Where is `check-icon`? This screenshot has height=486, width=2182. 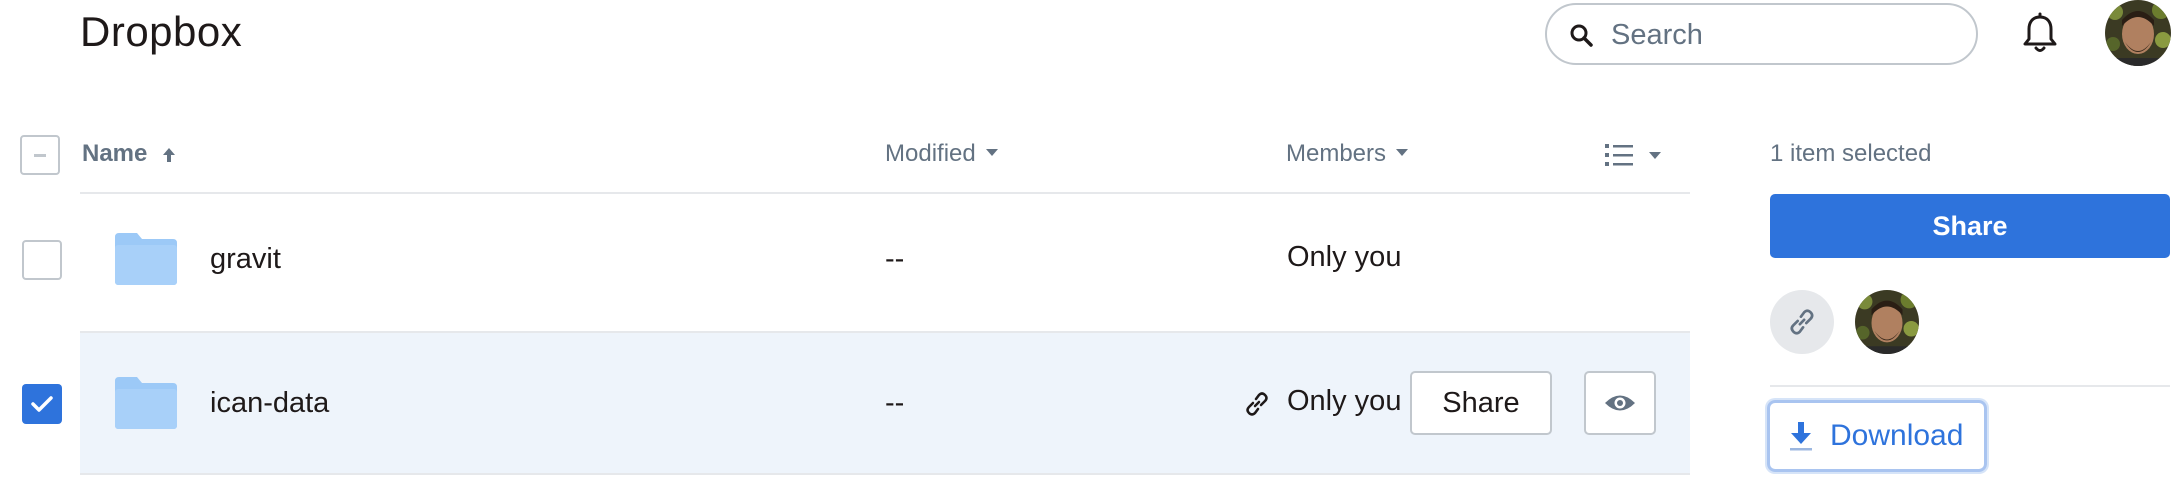 check-icon is located at coordinates (42, 404).